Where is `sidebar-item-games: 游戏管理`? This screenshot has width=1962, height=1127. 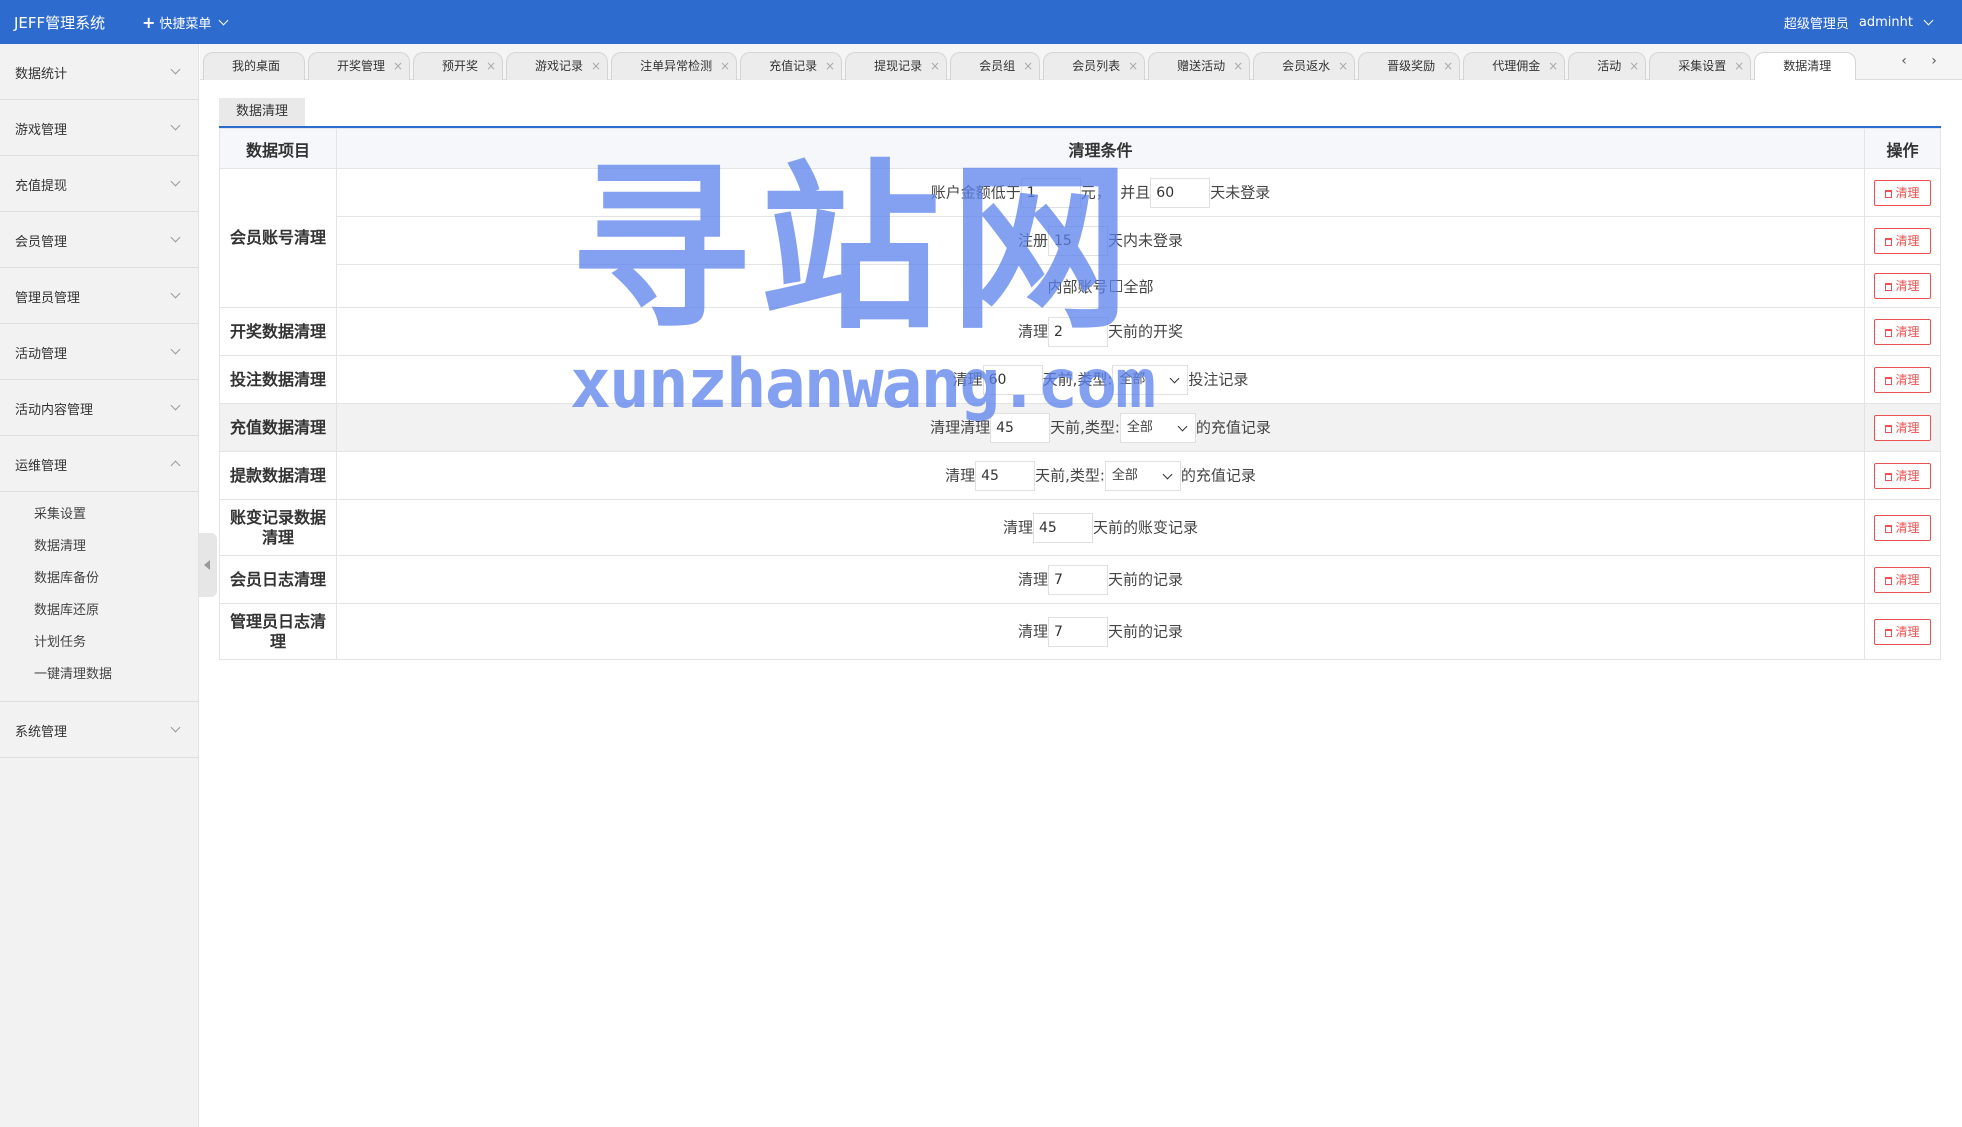
sidebar-item-games: 游戏管理 is located at coordinates (99, 128).